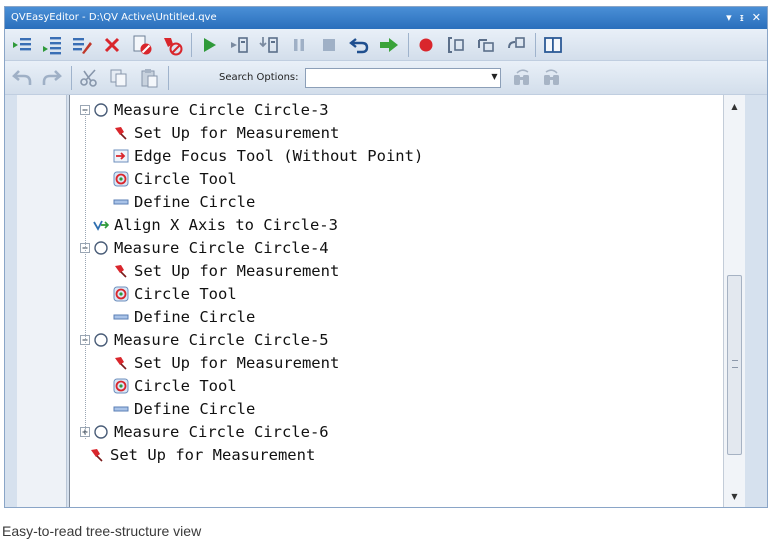 The height and width of the screenshot is (546, 770). I want to click on step-over-button, so click(239, 45).